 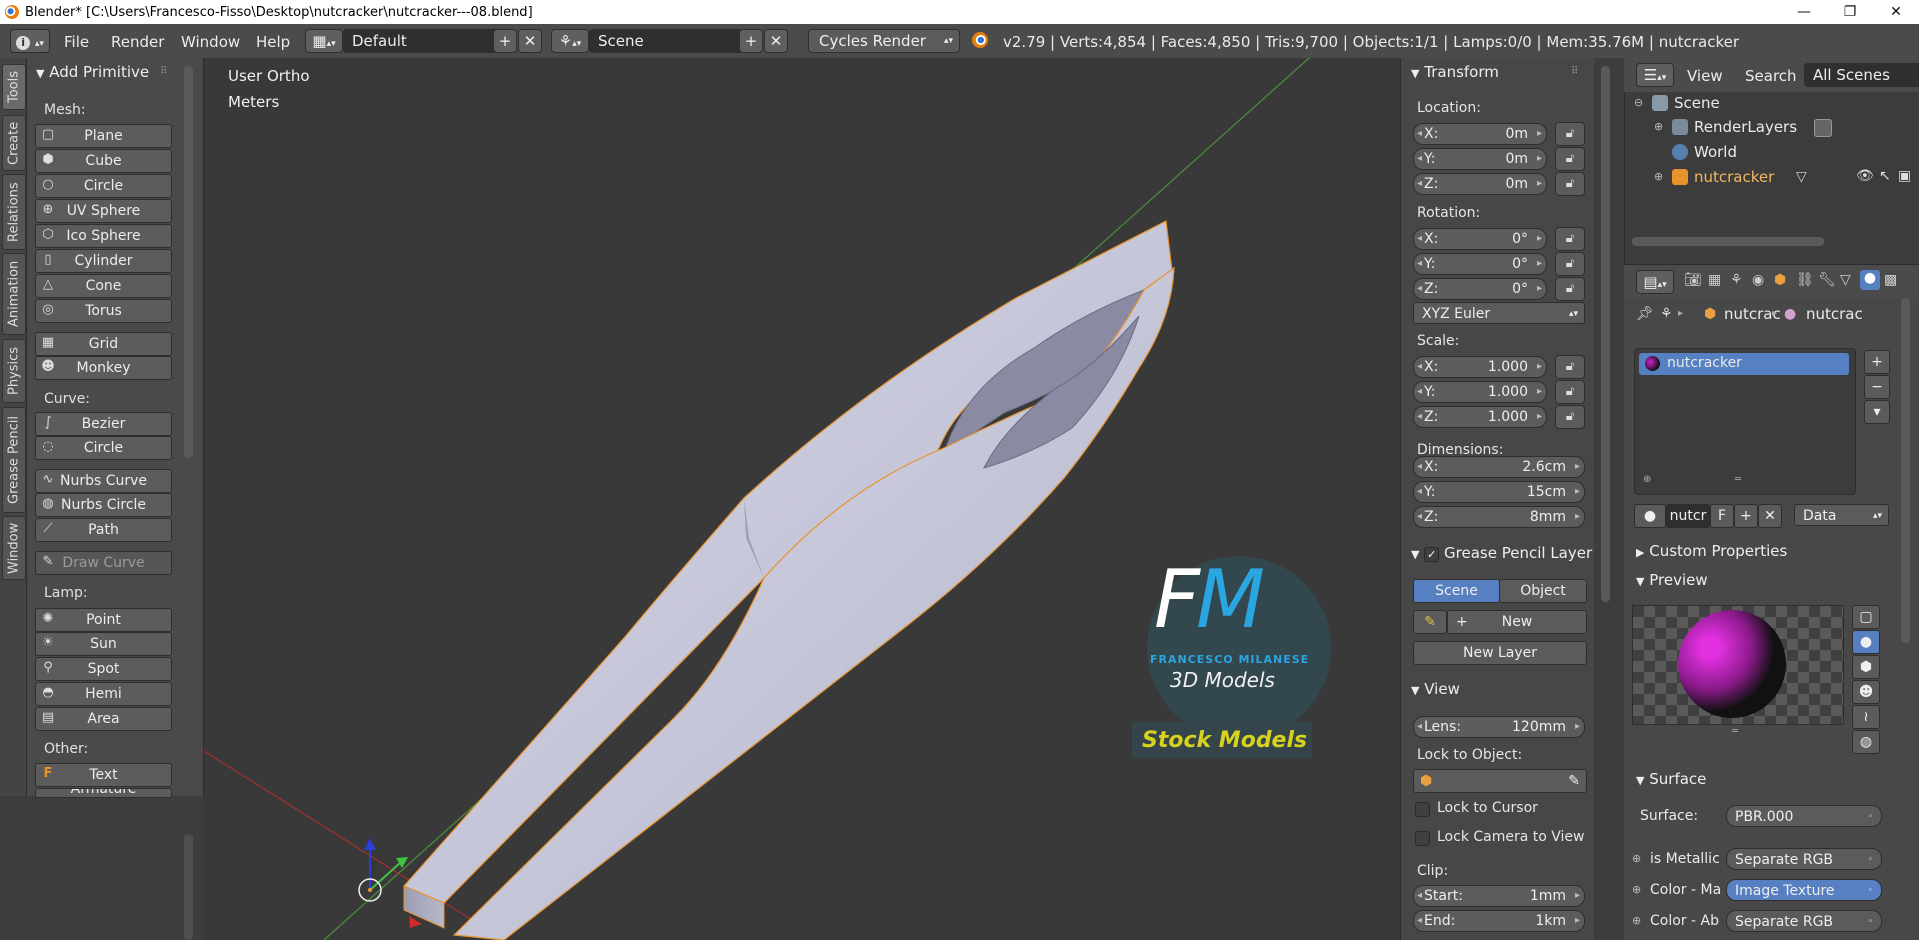 What do you see at coordinates (505, 41) in the screenshot?
I see `add-layout-button: +` at bounding box center [505, 41].